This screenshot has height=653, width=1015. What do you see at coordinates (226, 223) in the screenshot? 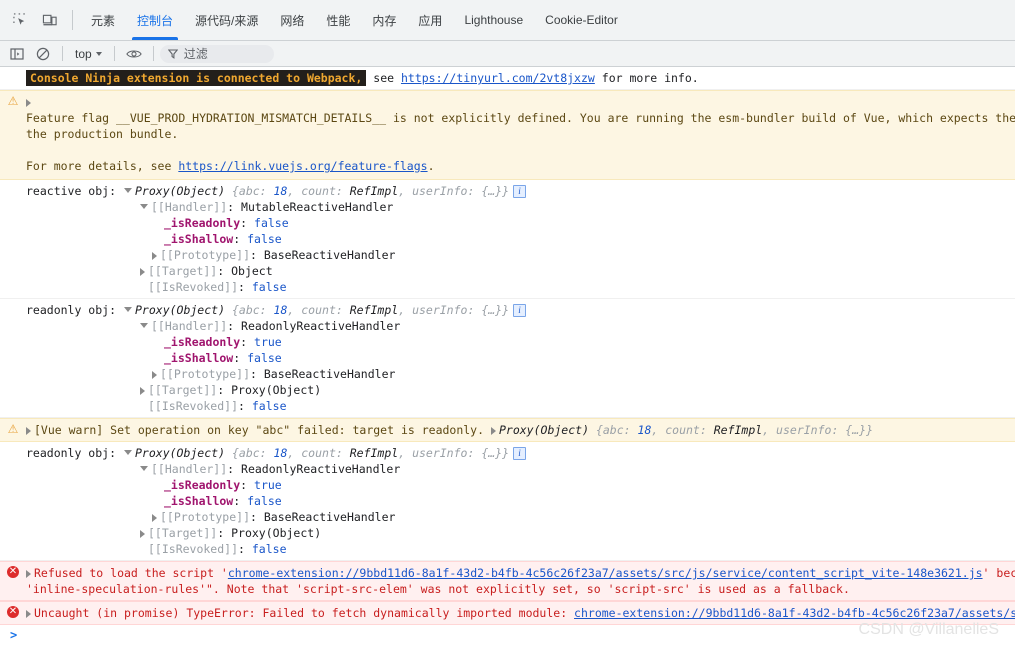
I see `property-row: _isReadonly: false` at bounding box center [226, 223].